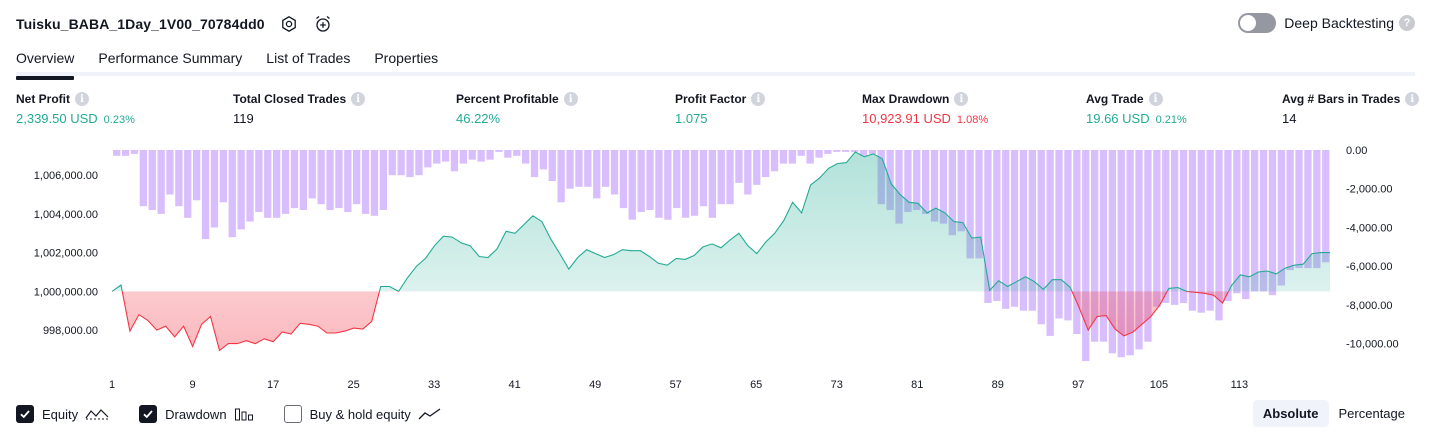 The image size is (1431, 438). I want to click on tab-overview: Overview, so click(45, 62).